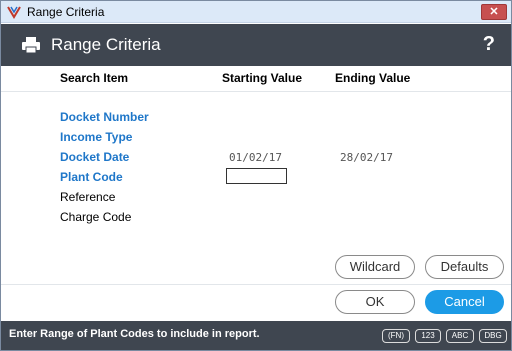 This screenshot has width=512, height=351. Describe the element at coordinates (88, 197) in the screenshot. I see `reference-label: Reference` at that location.